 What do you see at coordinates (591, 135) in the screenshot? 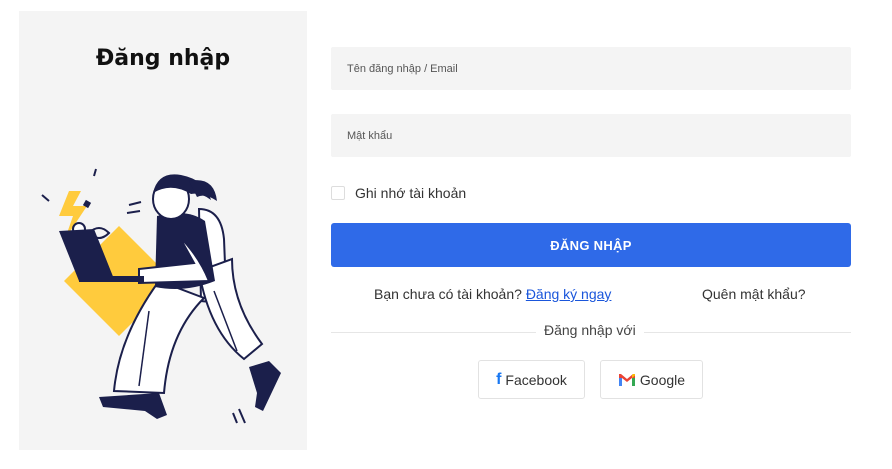
I see `password-input` at bounding box center [591, 135].